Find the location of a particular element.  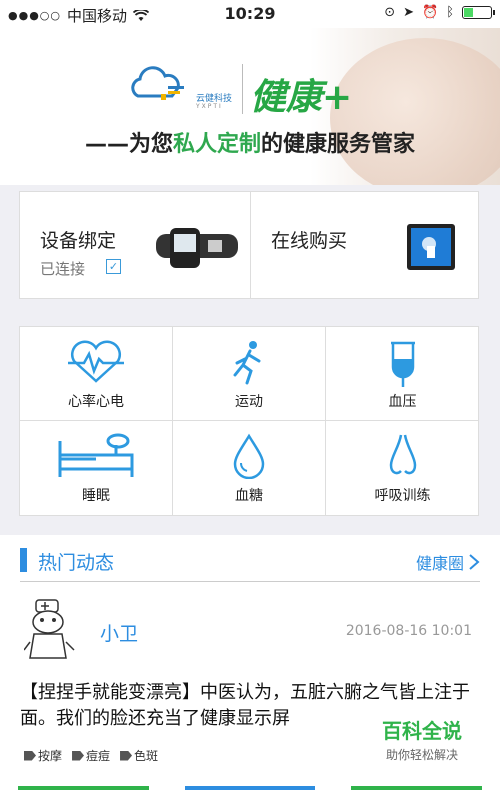

bottom-strips is located at coordinates (250, 788).